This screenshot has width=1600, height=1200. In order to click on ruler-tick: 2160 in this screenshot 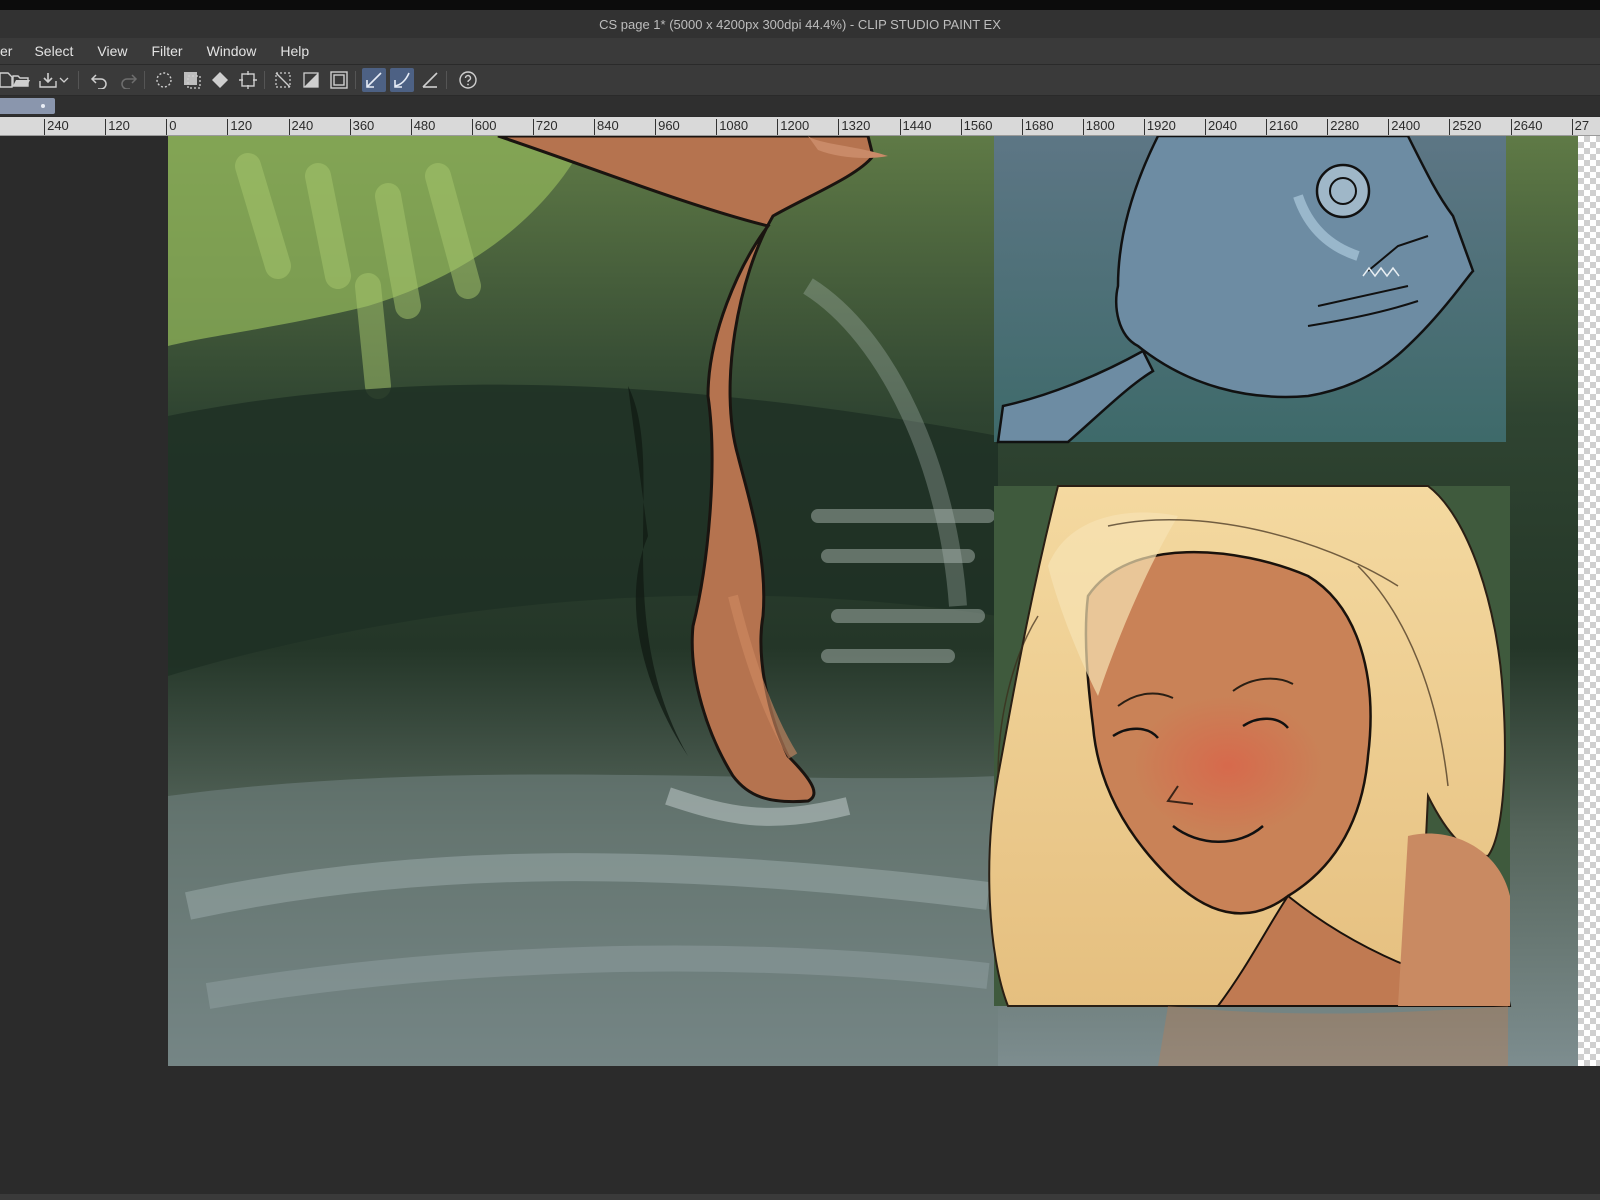, I will do `click(1282, 126)`.